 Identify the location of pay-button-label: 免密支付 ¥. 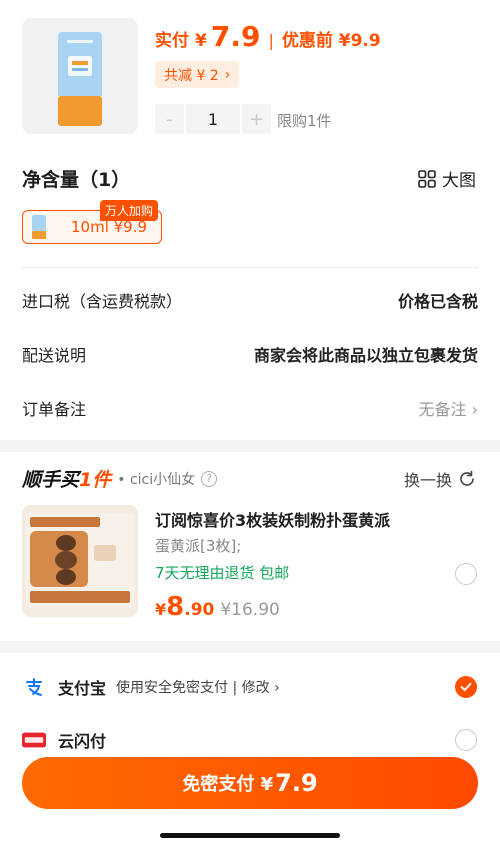
(228, 784).